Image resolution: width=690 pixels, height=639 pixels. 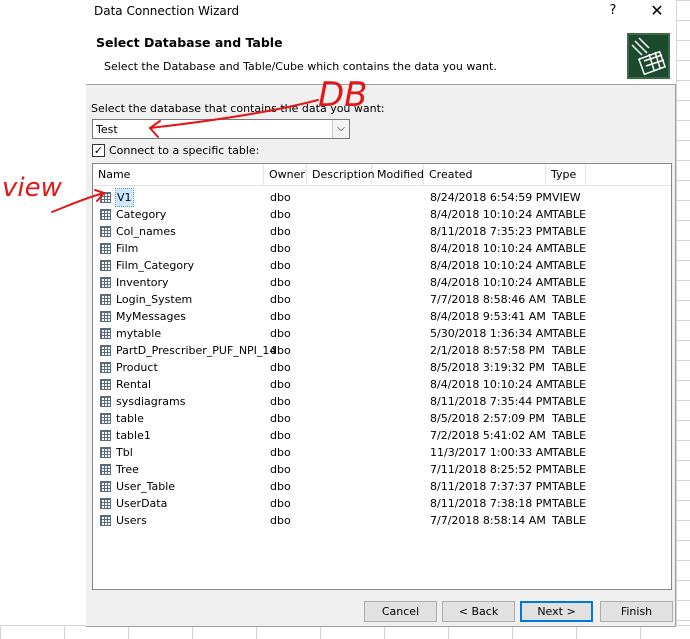 What do you see at coordinates (141, 214) in the screenshot?
I see `cell-name: Category` at bounding box center [141, 214].